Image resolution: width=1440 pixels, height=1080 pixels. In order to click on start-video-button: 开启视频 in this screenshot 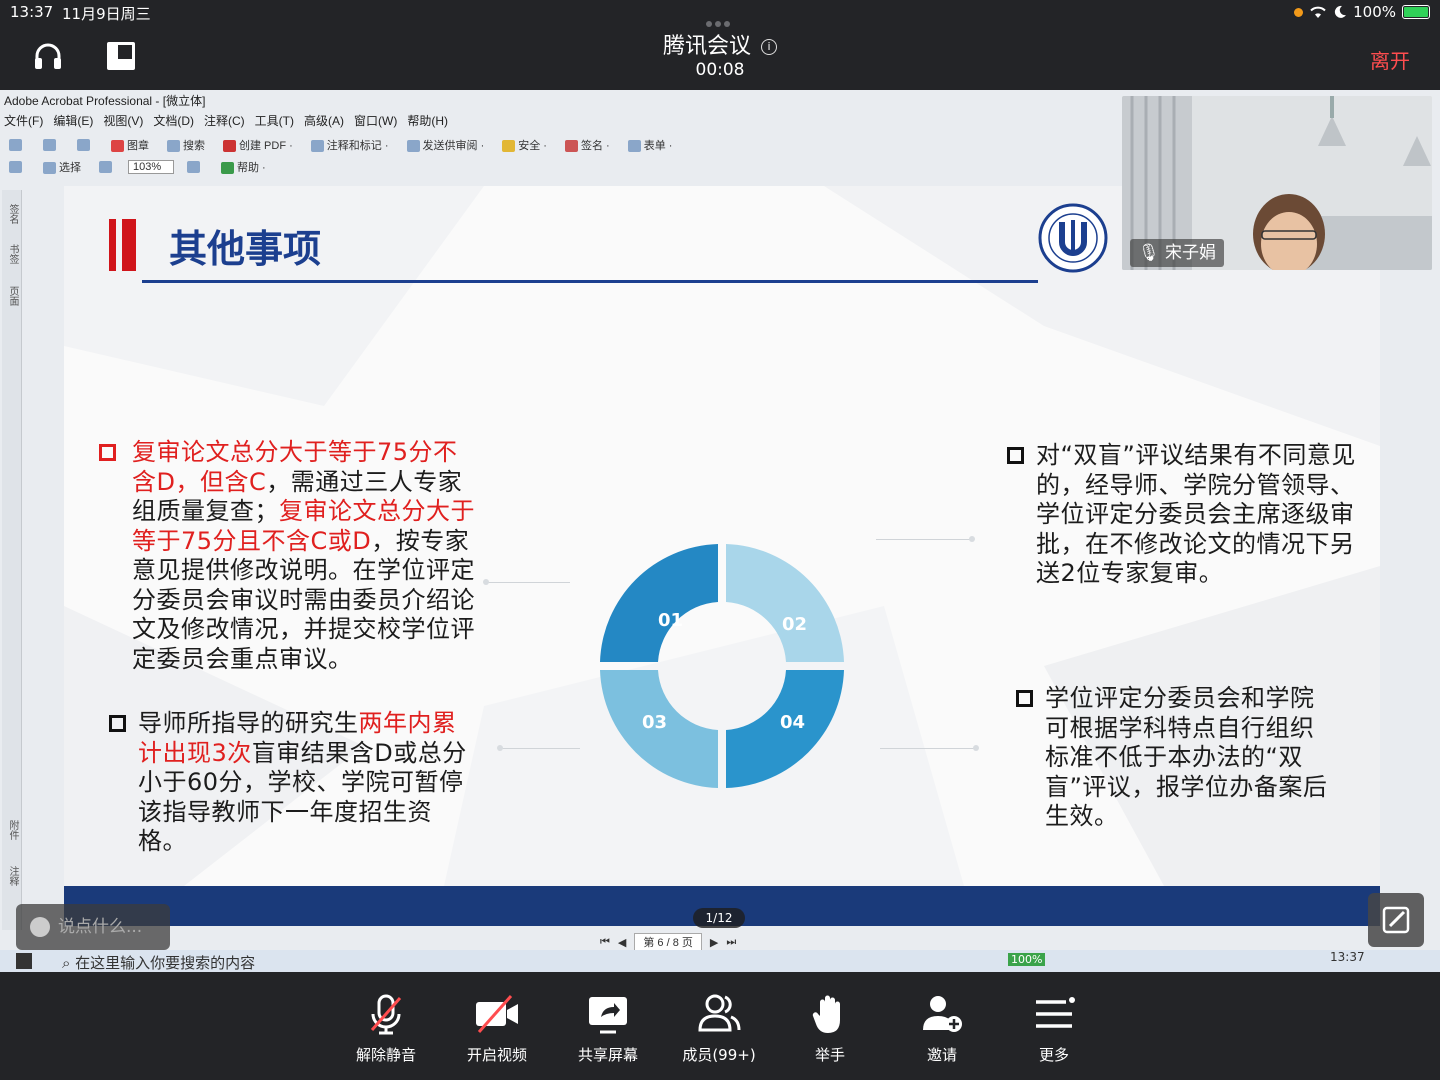, I will do `click(497, 1028)`.